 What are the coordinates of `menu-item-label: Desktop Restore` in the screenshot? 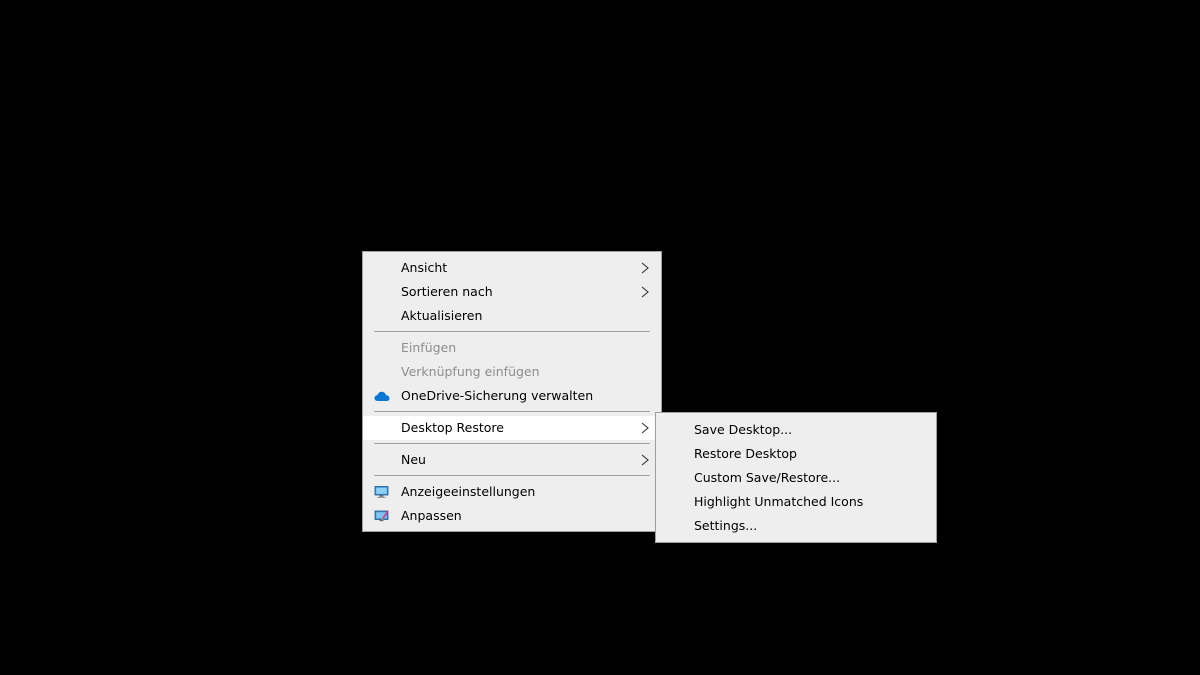 It's located at (452, 427).